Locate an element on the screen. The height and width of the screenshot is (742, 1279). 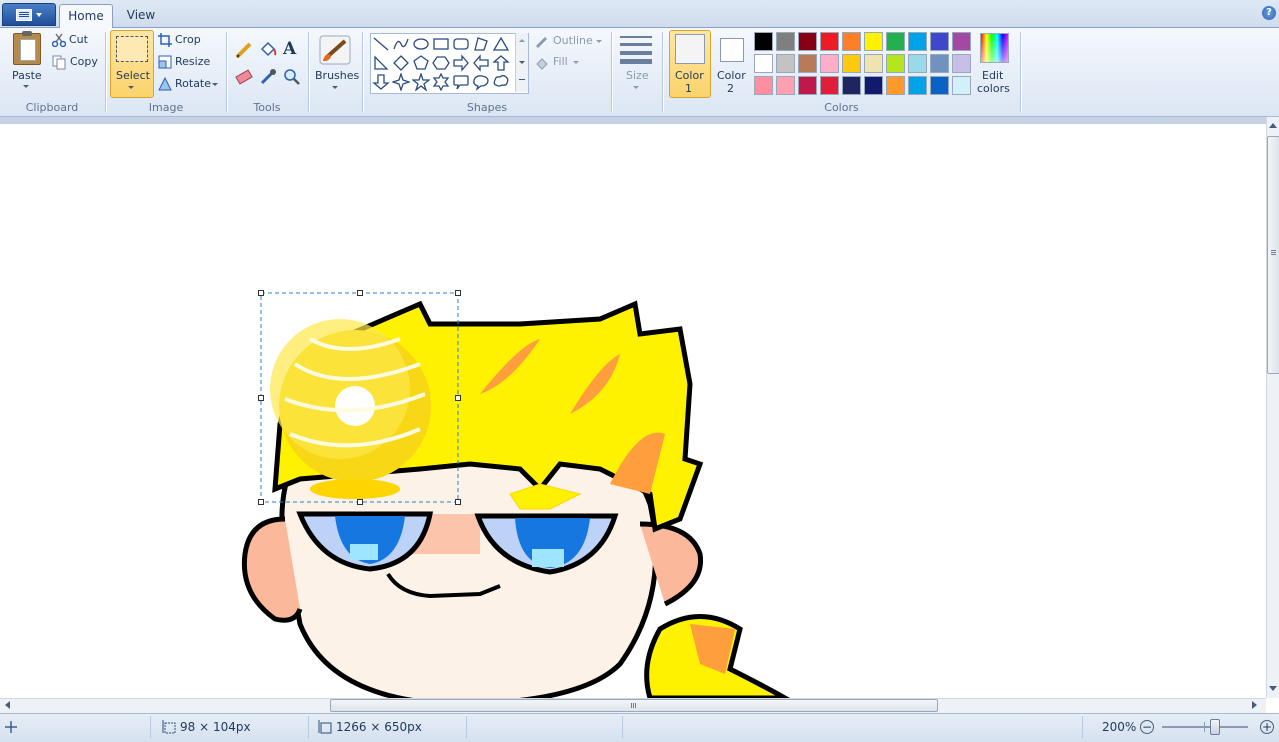
scroll-up-icon is located at coordinates (522, 40).